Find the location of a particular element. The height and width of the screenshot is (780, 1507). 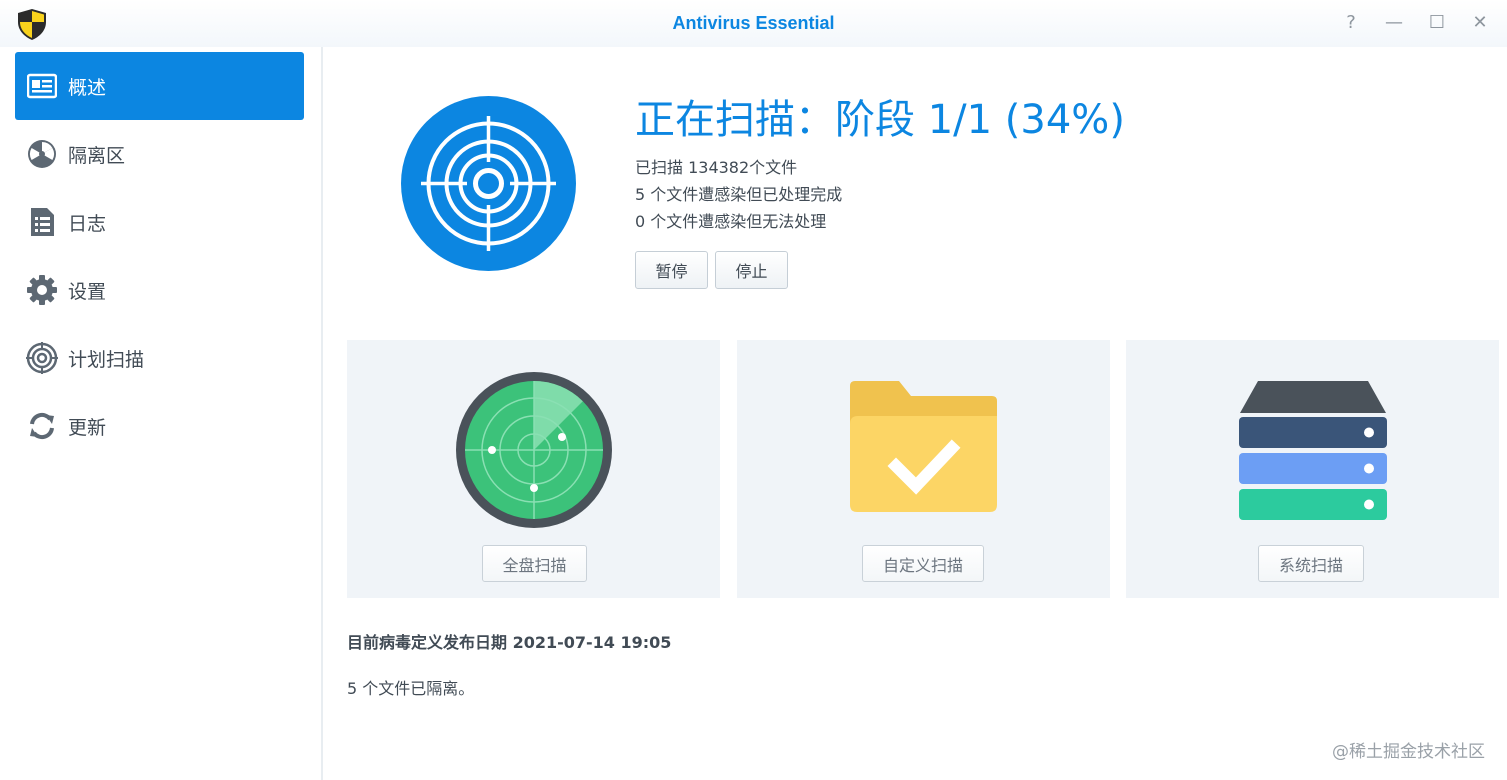

stop-button: 停止 is located at coordinates (751, 270).